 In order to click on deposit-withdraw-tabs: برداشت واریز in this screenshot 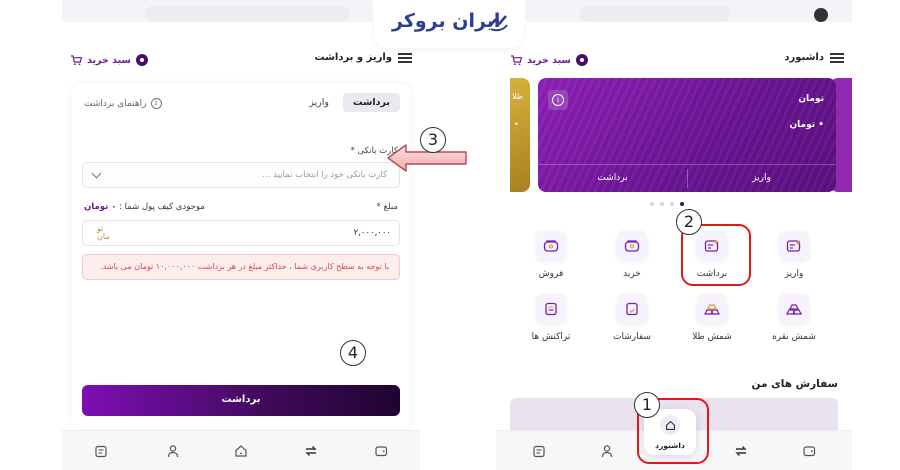, I will do `click(349, 102)`.